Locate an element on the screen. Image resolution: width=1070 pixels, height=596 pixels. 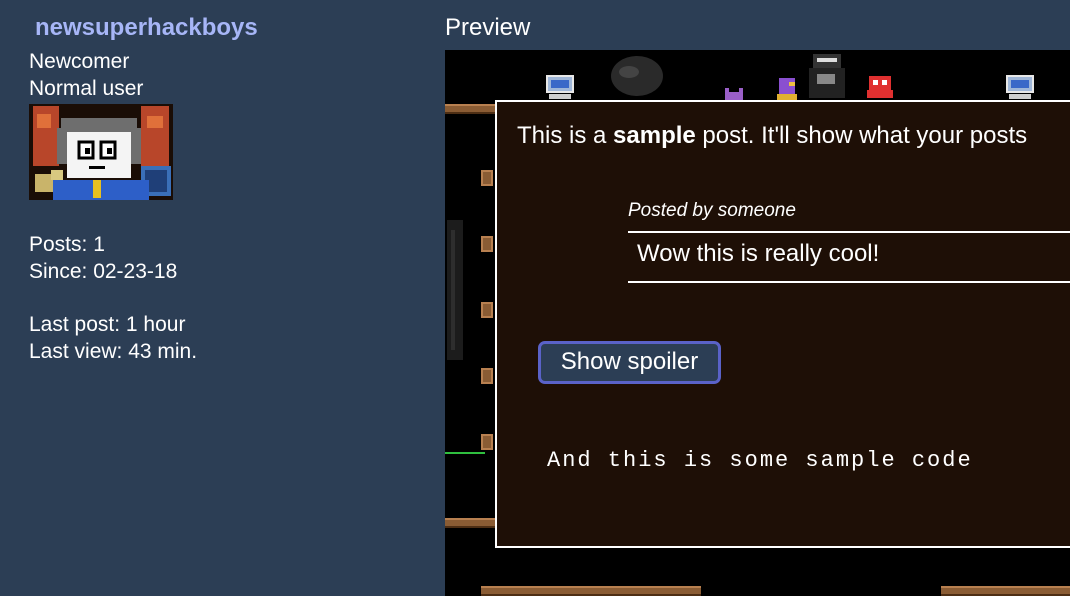
preview-heading: Preview is located at coordinates (488, 27).